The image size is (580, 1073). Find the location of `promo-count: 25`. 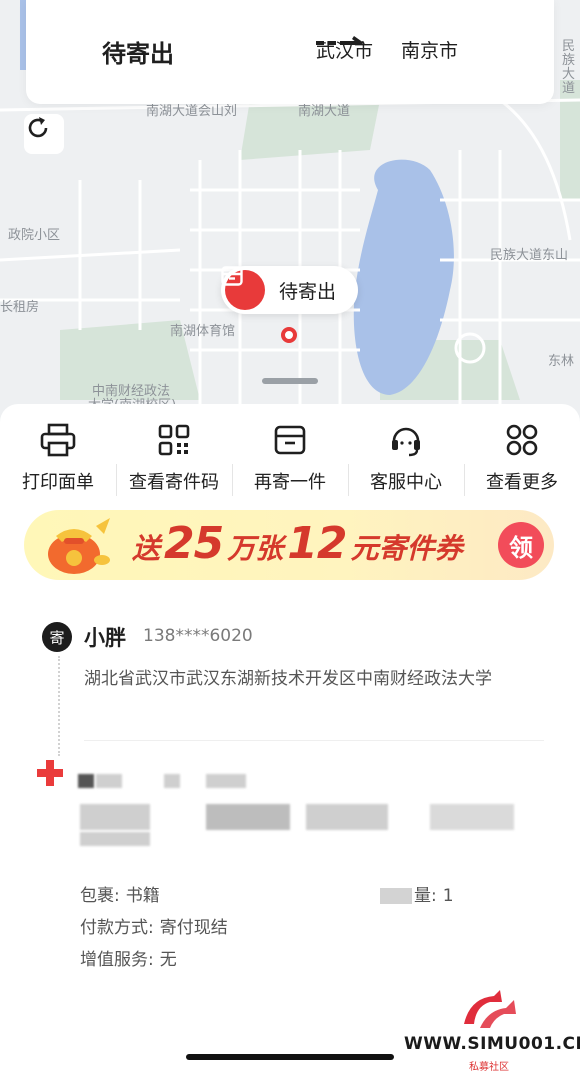

promo-count: 25 is located at coordinates (194, 543).